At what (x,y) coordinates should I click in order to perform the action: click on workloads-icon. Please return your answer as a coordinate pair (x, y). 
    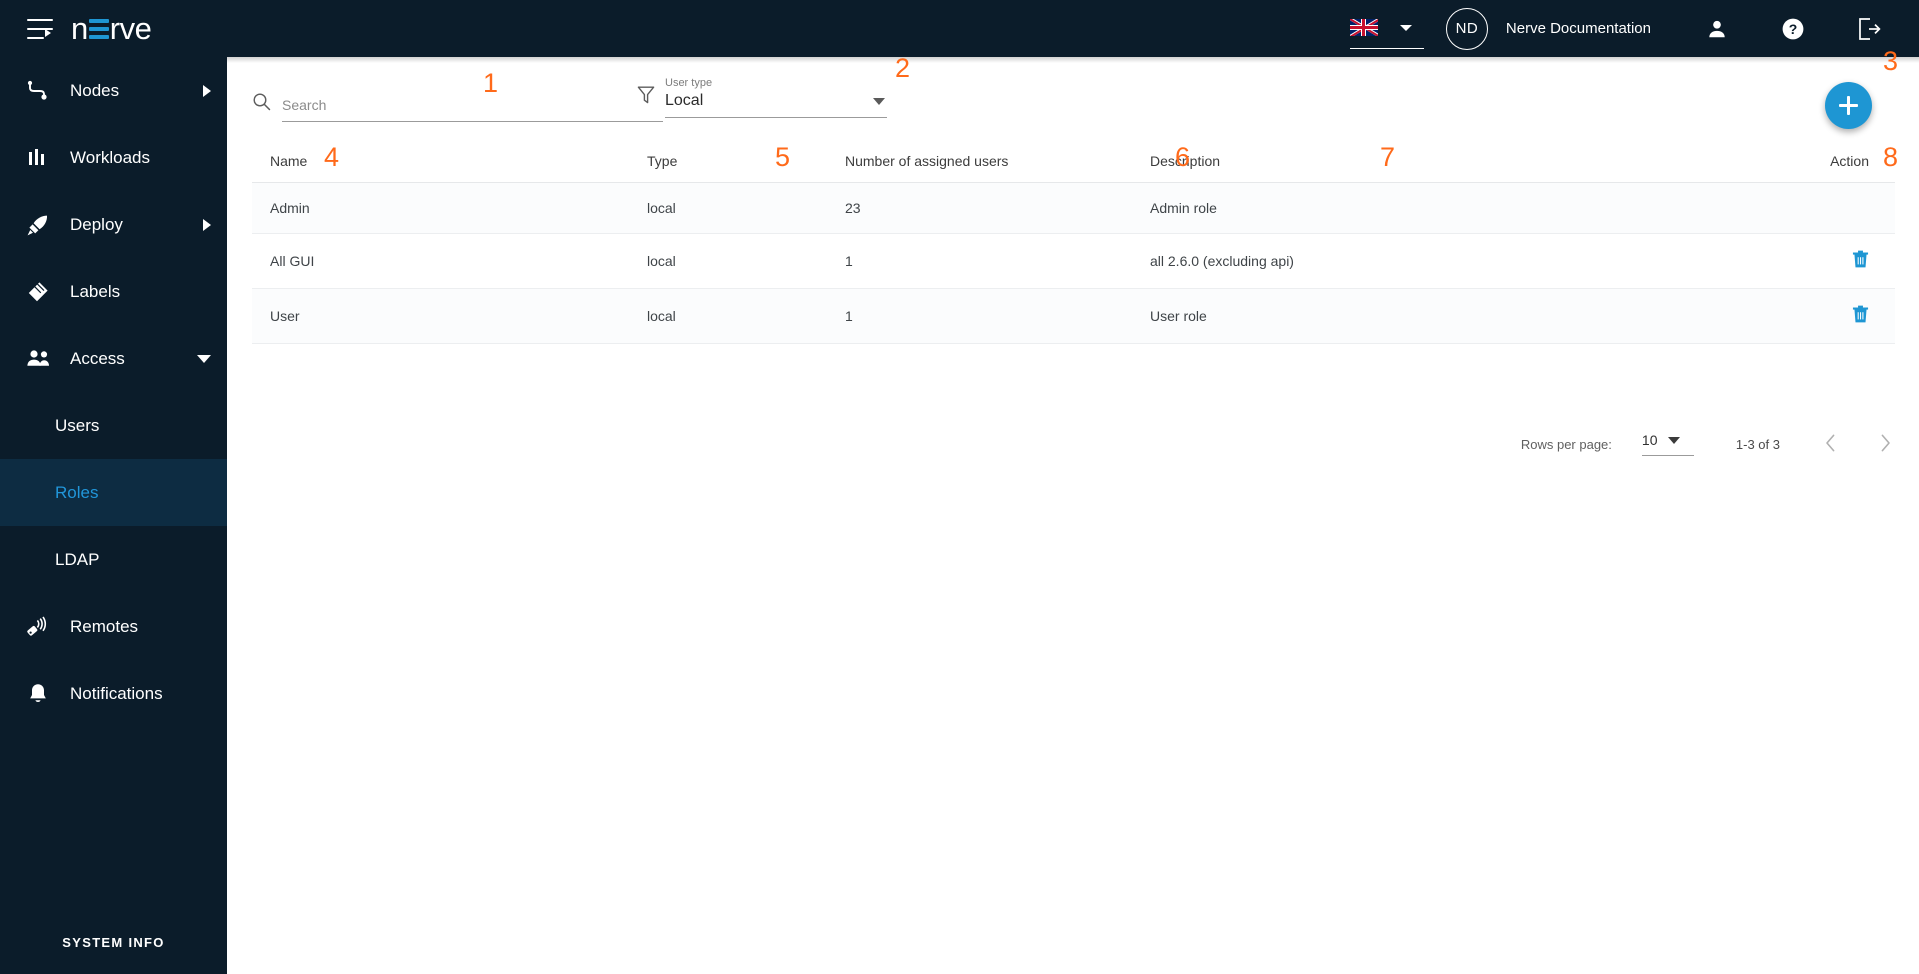
    Looking at the image, I should click on (41, 158).